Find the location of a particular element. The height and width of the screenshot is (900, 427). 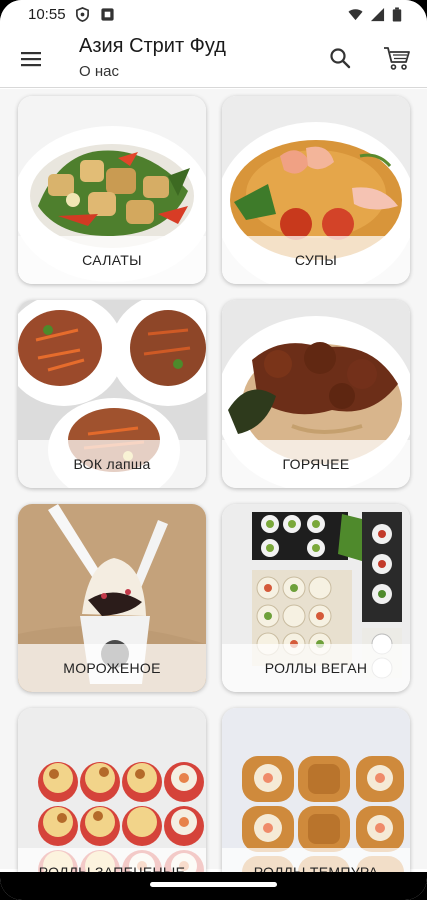

status-bar: 10:55 is located at coordinates (213, 15).